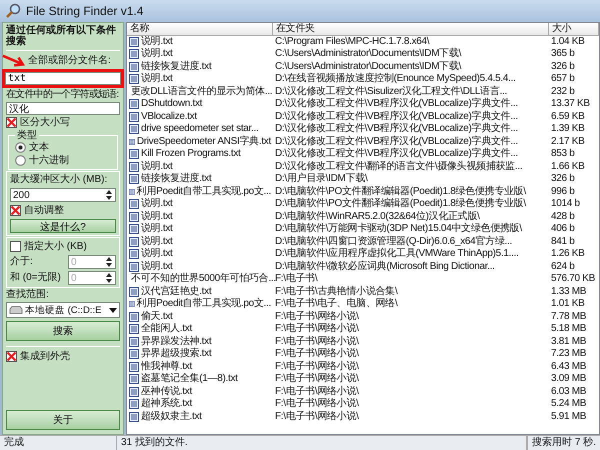 This screenshot has width=600, height=450. What do you see at coordinates (568, 379) in the screenshot?
I see `table-cell: 3.09 MB` at bounding box center [568, 379].